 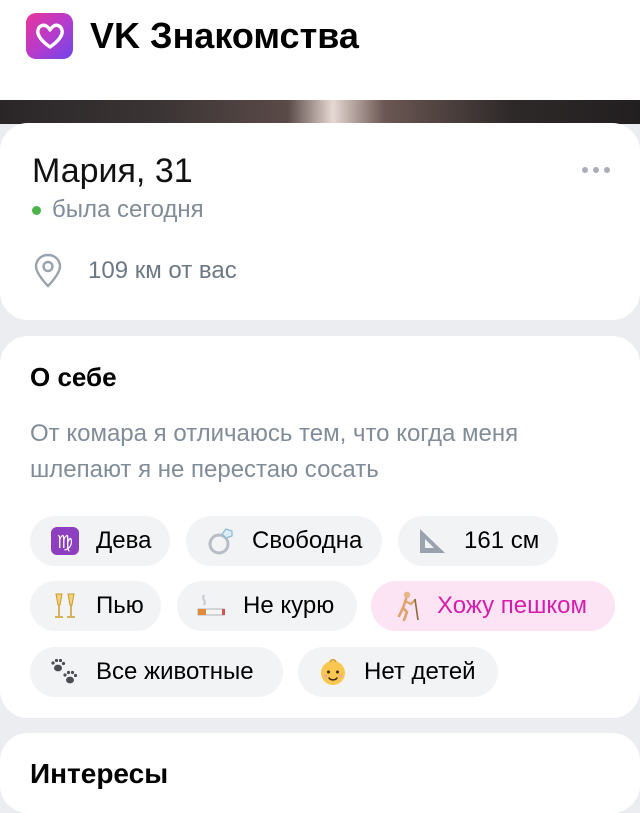 I want to click on paw-prints-icon, so click(x=65, y=672).